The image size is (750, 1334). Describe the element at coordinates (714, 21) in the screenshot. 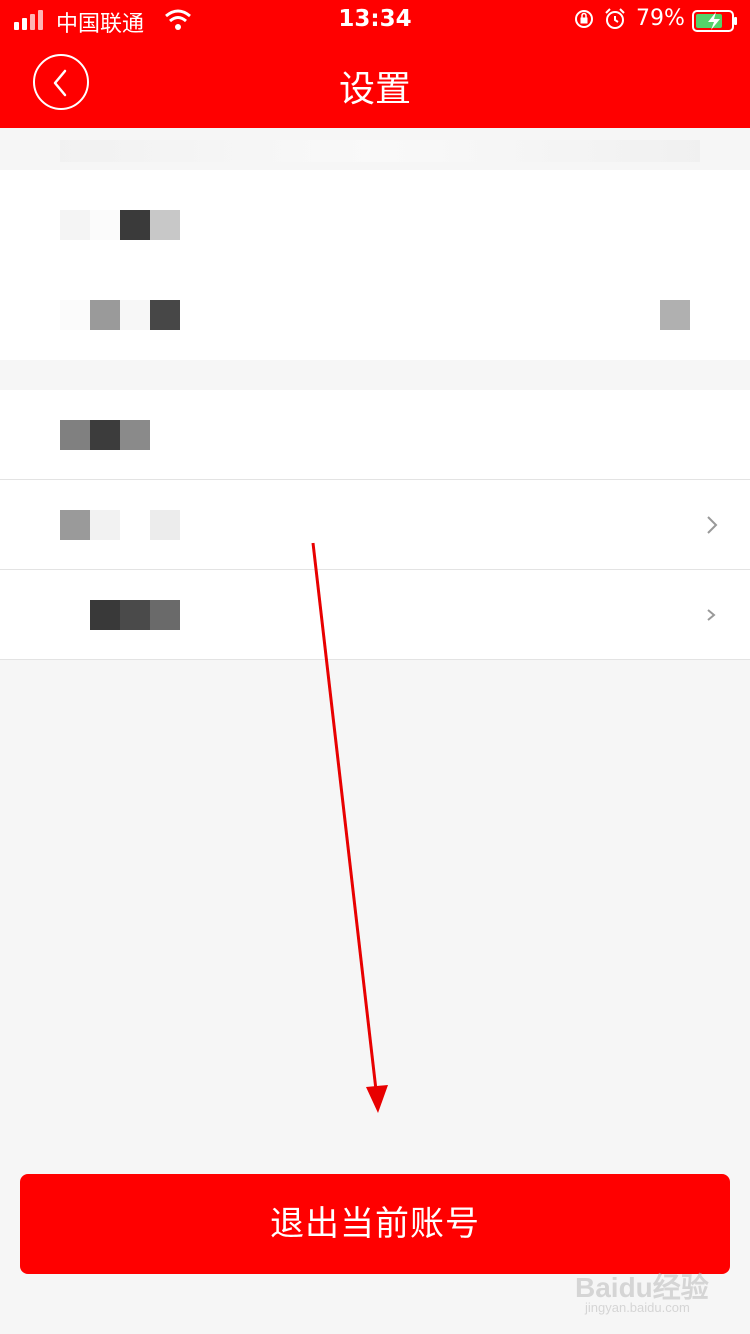

I see `battery-charging-icon` at that location.